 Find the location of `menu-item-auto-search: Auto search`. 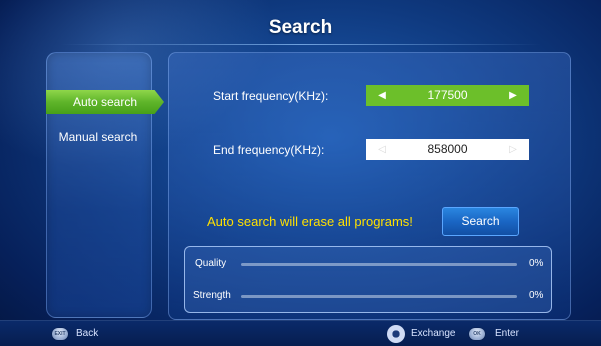

menu-item-auto-search: Auto search is located at coordinates (105, 102).